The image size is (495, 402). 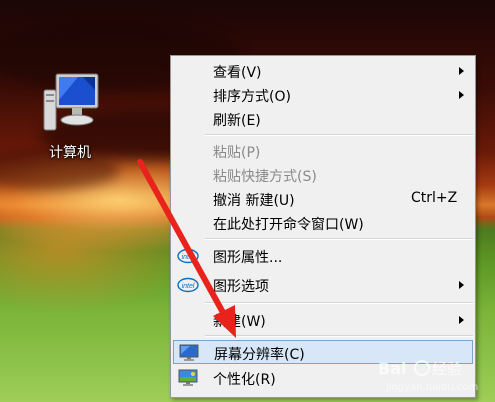 What do you see at coordinates (323, 95) in the screenshot?
I see `menu-item-sort-by: 排序方式(O)` at bounding box center [323, 95].